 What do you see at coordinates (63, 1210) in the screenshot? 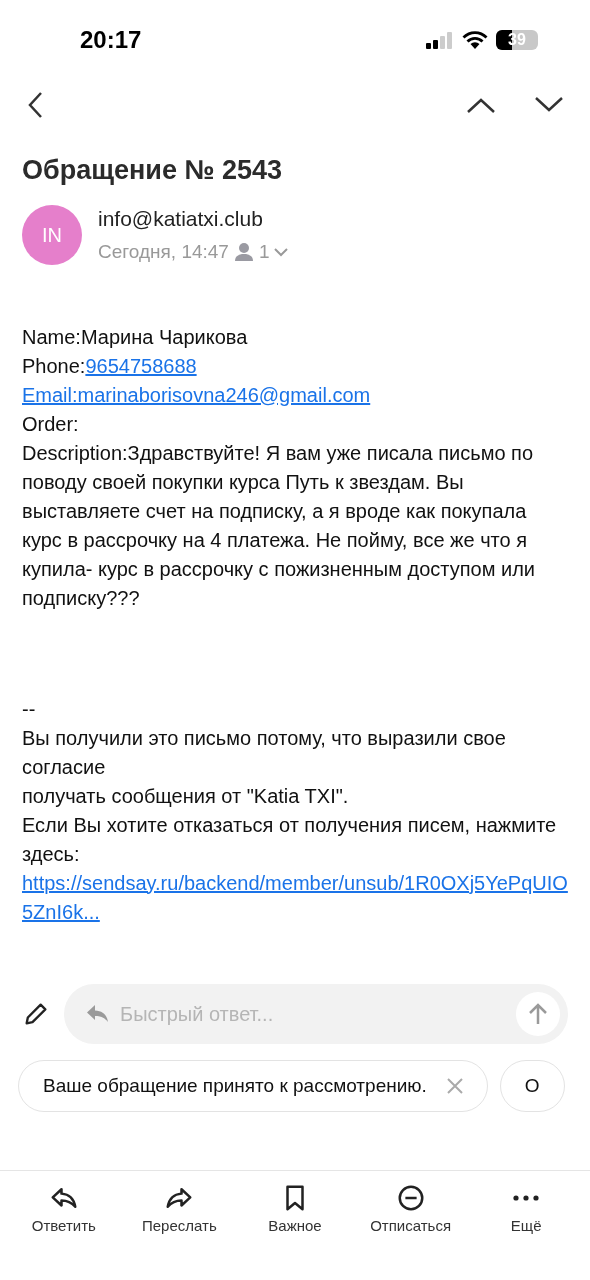
I see `toolbar-button: Ответить` at bounding box center [63, 1210].